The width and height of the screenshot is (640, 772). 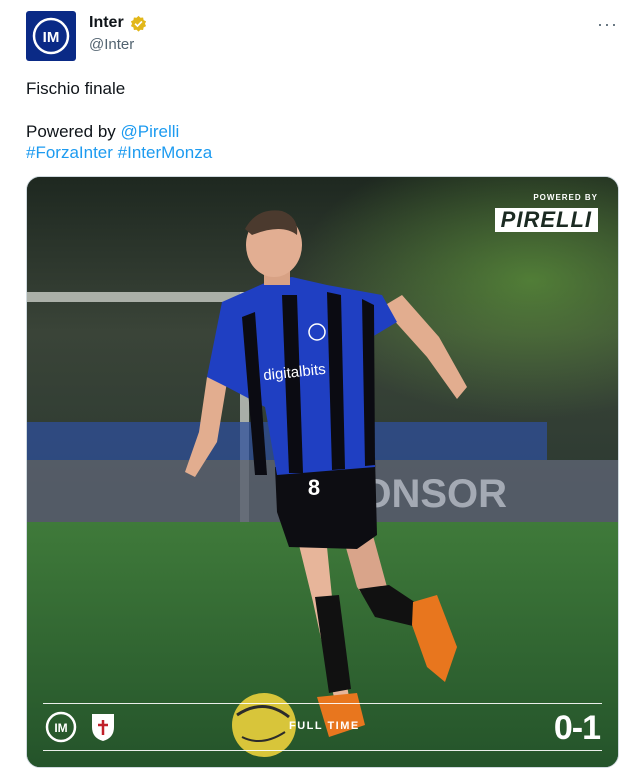 I want to click on account-name: Inter, so click(x=106, y=23).